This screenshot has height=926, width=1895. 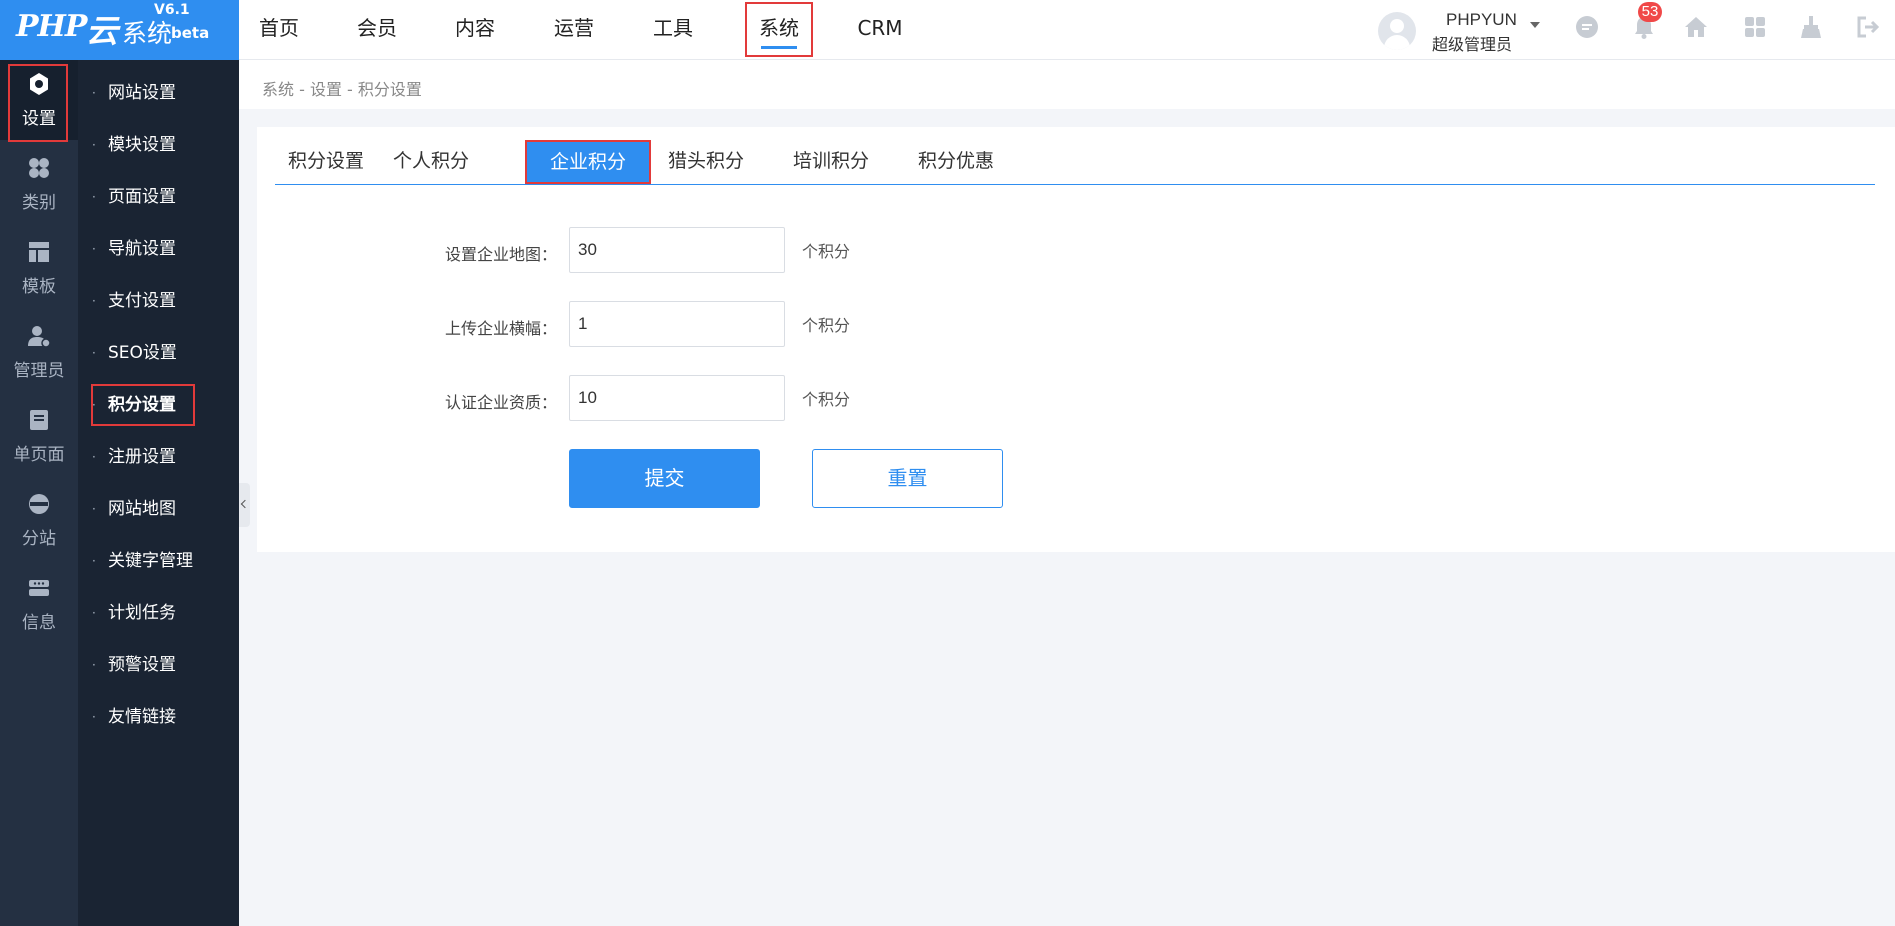 I want to click on submenu-label: 网站地图, so click(x=142, y=509).